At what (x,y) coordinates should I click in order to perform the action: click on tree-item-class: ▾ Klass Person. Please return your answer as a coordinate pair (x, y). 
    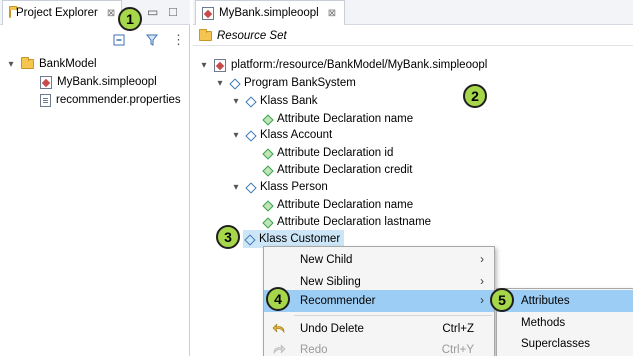
    Looking at the image, I should click on (279, 187).